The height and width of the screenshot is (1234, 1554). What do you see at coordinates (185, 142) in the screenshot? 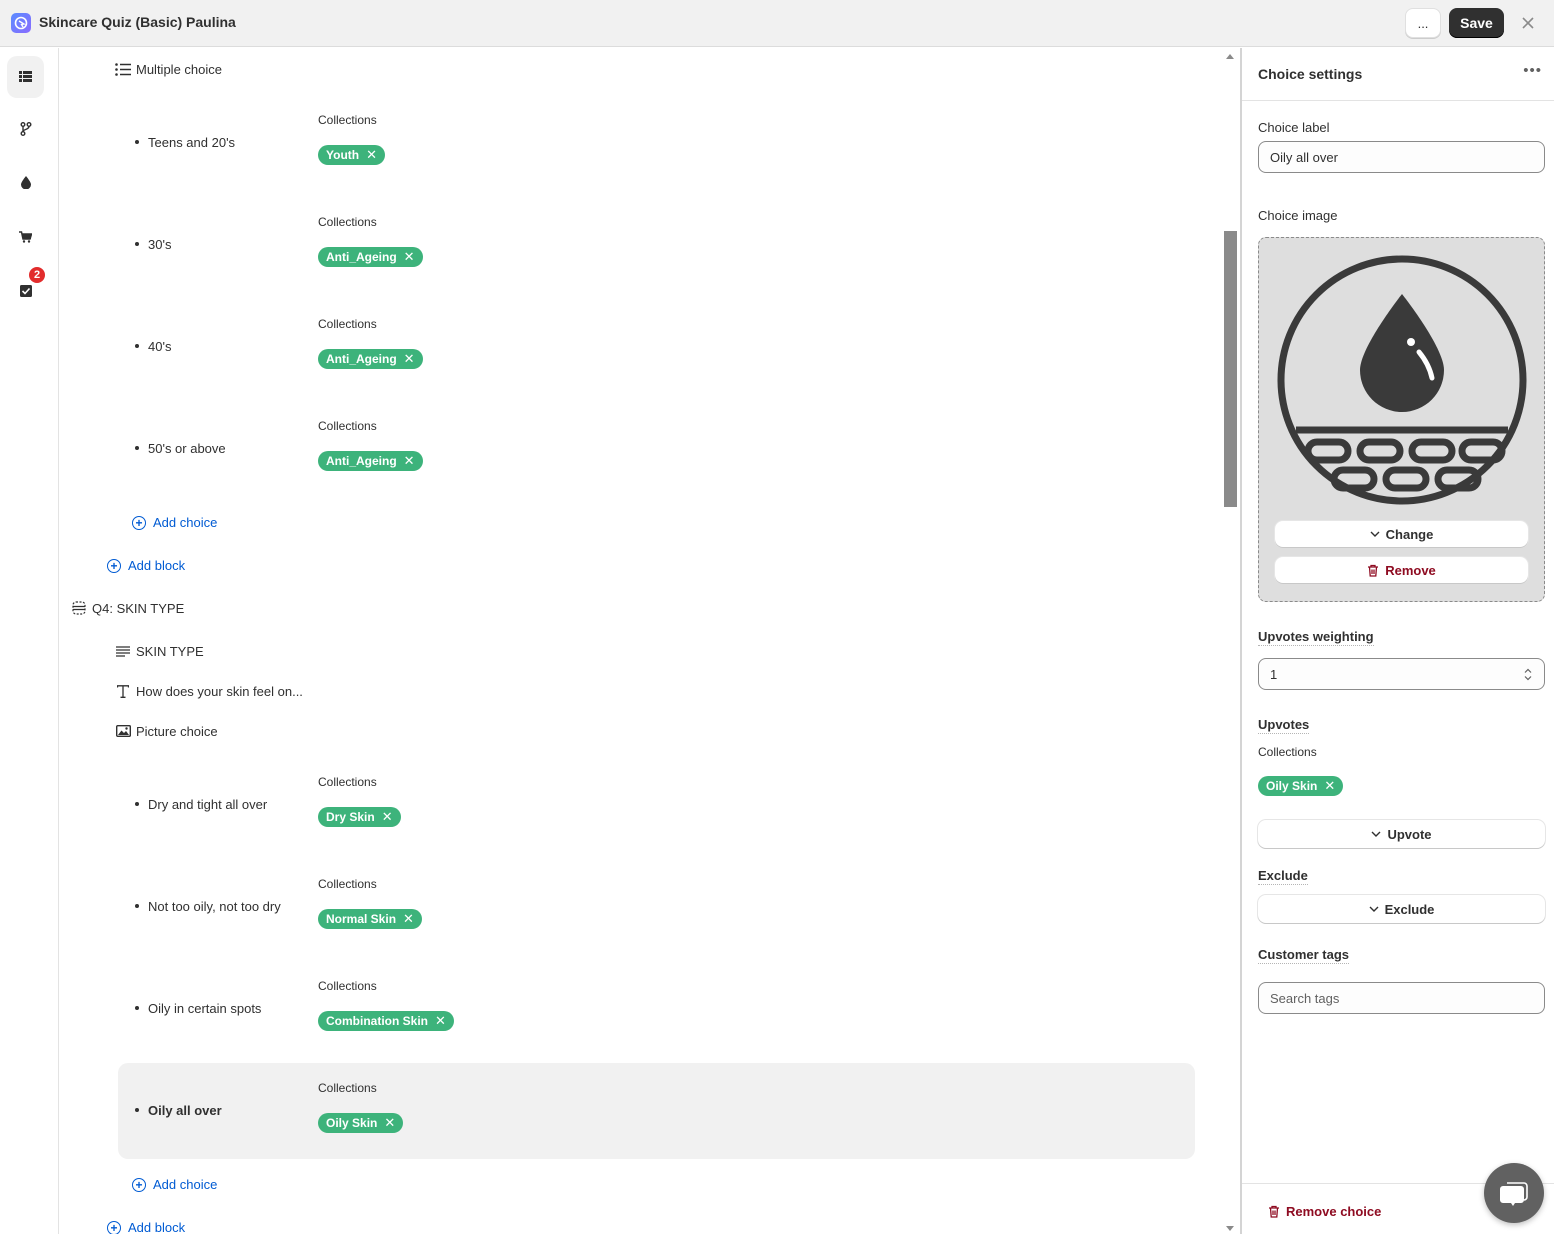
I see `choice-label: Teens and 20's` at bounding box center [185, 142].